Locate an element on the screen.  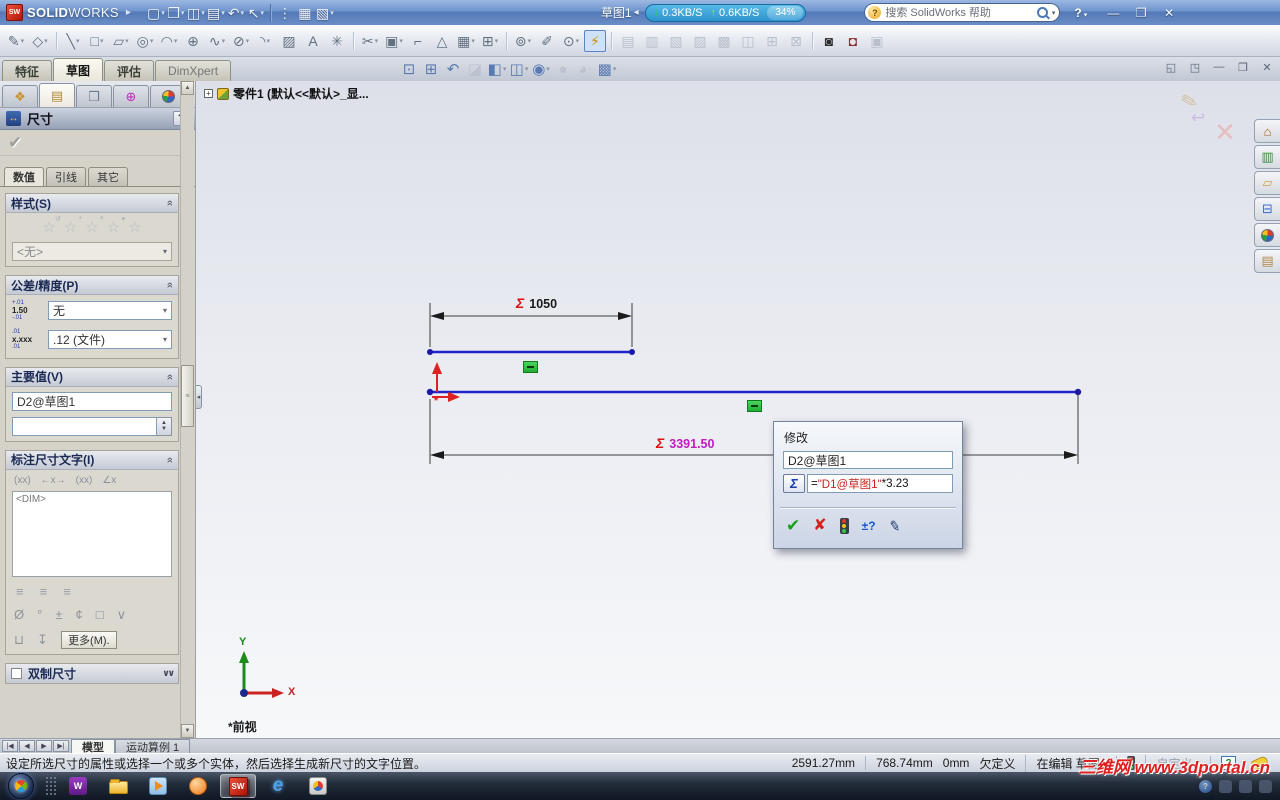
dimension-label-1050: Σ 1050 is located at coordinates (536, 303).